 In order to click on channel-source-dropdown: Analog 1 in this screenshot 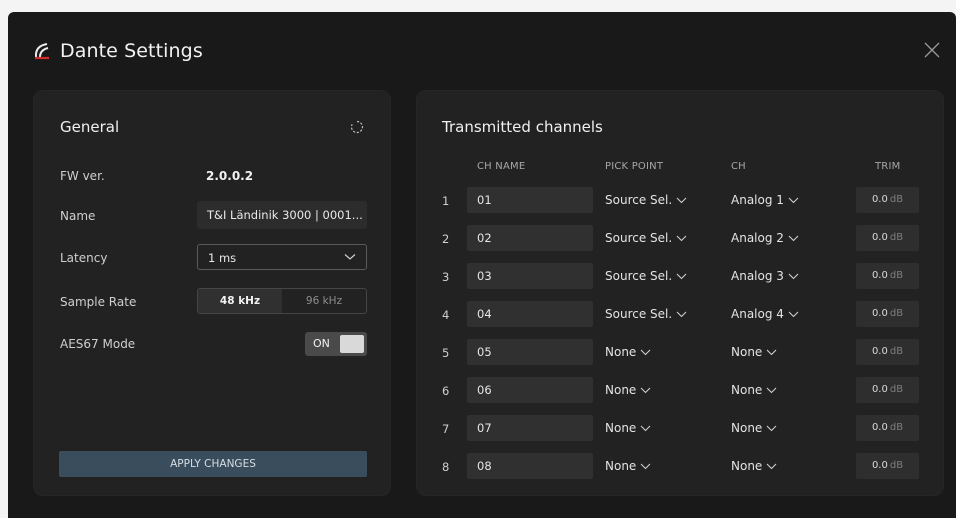, I will do `click(765, 200)`.